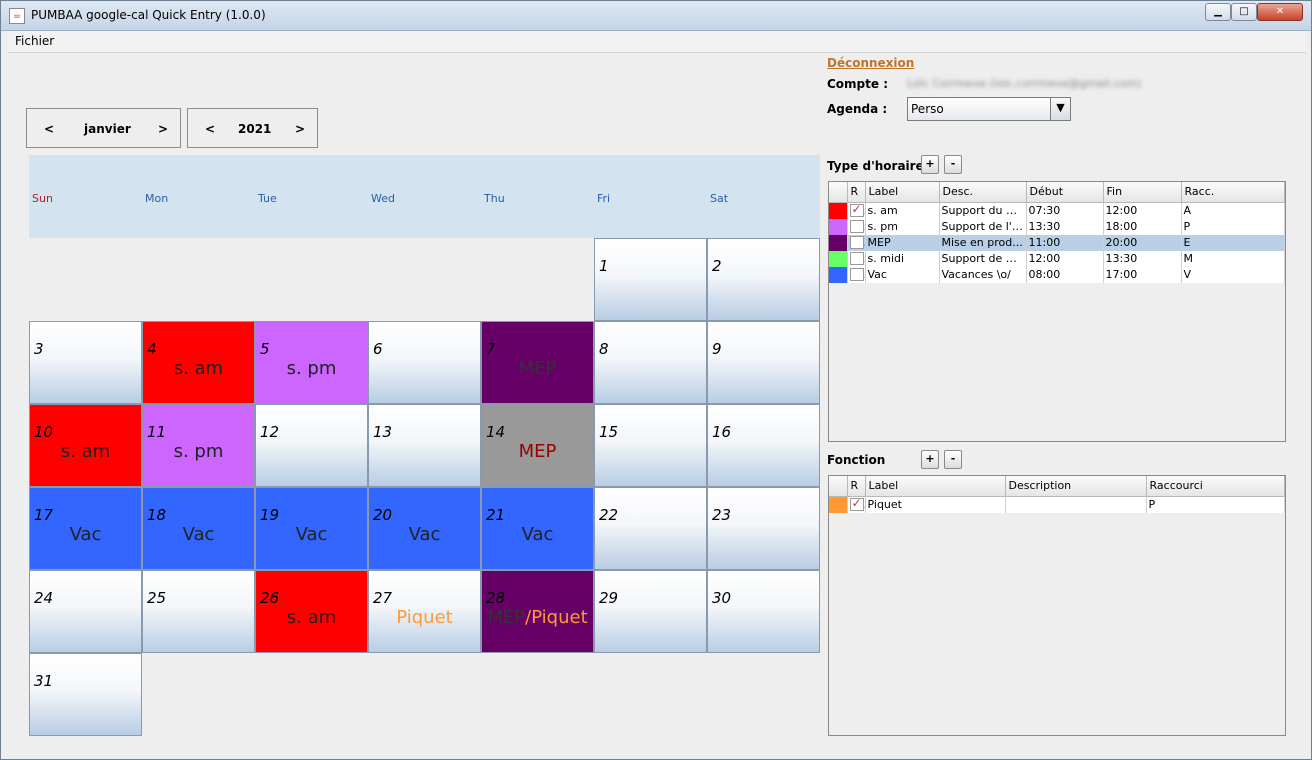 This screenshot has height=760, width=1312. I want to click on minimize-button: ▁, so click(1218, 12).